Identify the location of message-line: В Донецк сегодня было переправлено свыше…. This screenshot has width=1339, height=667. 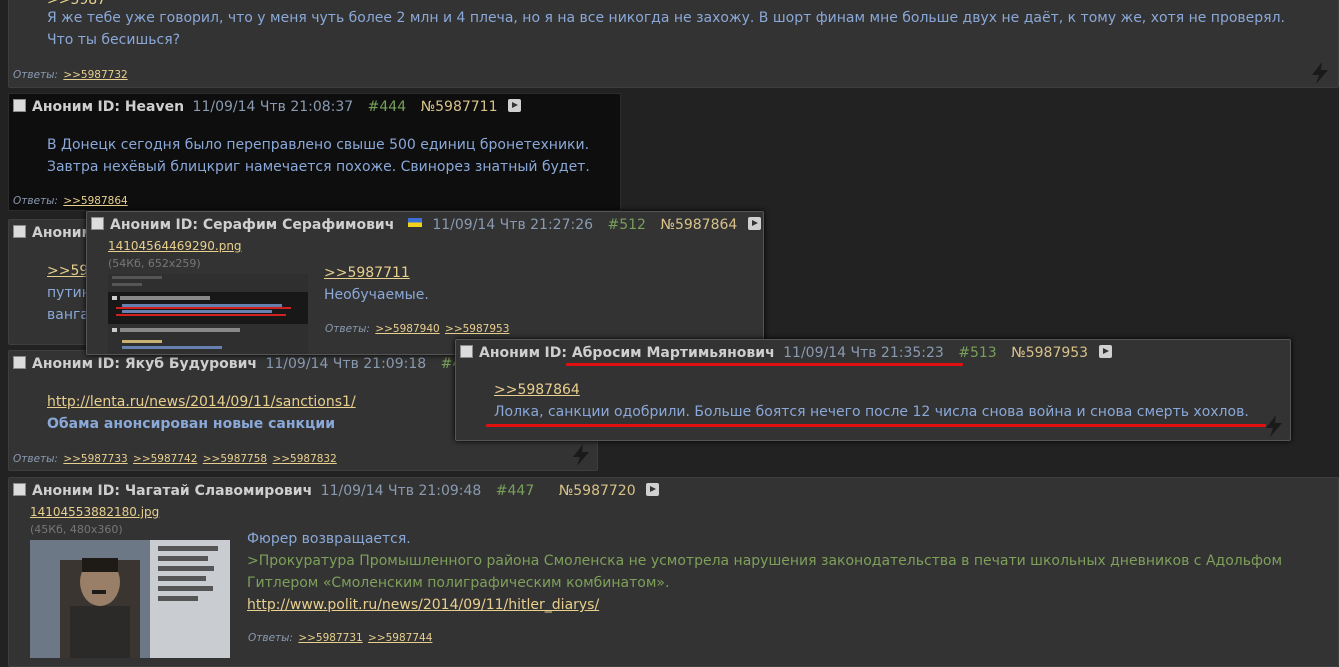
(318, 145).